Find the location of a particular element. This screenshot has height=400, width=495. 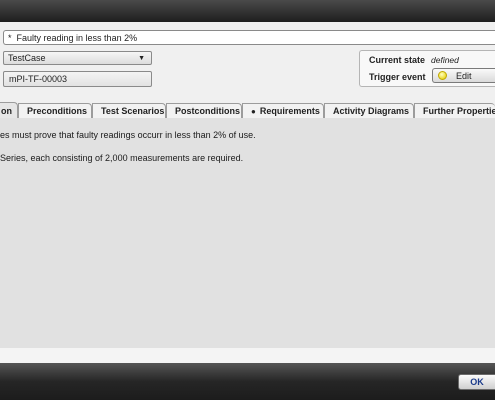

tab-description: on is located at coordinates (9, 110).